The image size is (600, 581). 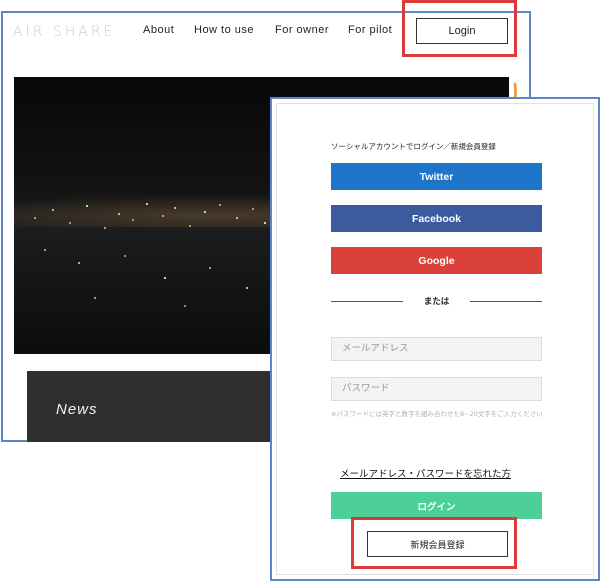 What do you see at coordinates (436, 176) in the screenshot?
I see `twitter-login-button: Twitter` at bounding box center [436, 176].